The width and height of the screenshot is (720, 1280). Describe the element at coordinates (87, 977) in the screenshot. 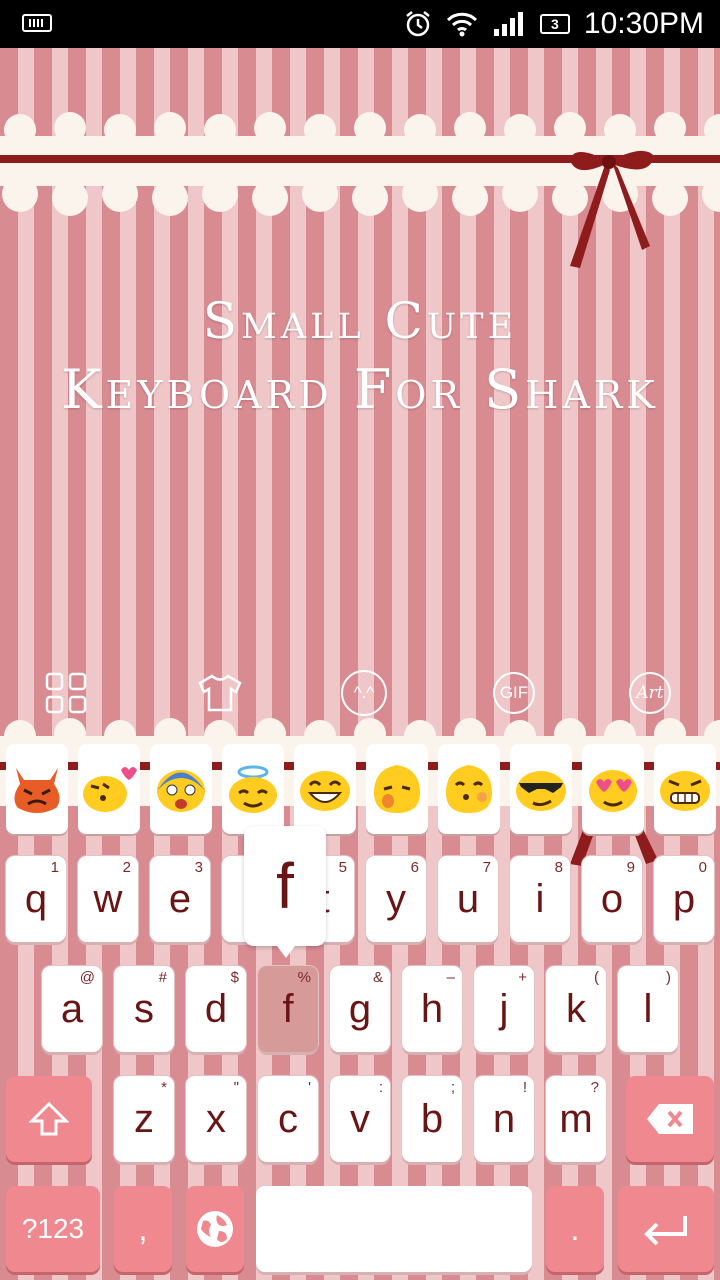

I see `key-hint: @` at that location.